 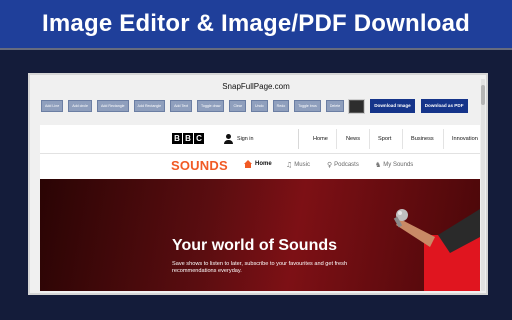 I want to click on sounds-nav-music: ♫ Music, so click(x=298, y=165).